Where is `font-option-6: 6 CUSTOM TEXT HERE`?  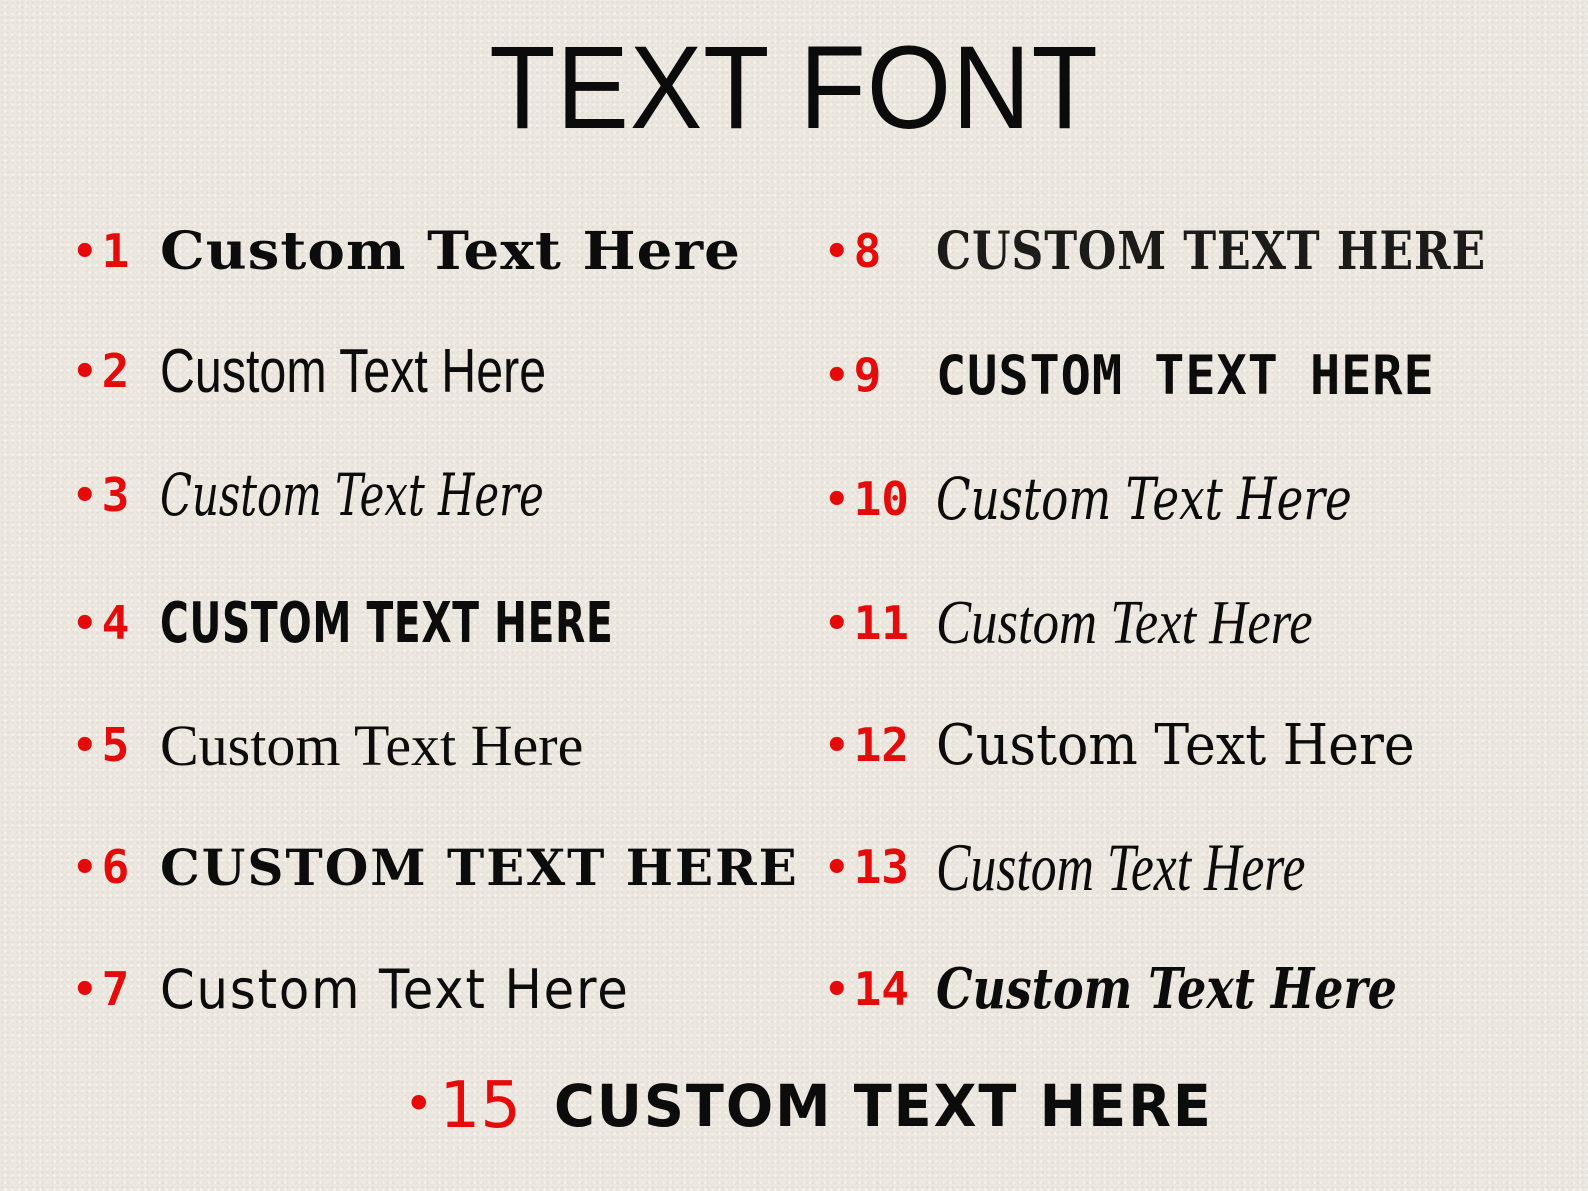
font-option-6: 6 CUSTOM TEXT HERE is located at coordinates (435, 867).